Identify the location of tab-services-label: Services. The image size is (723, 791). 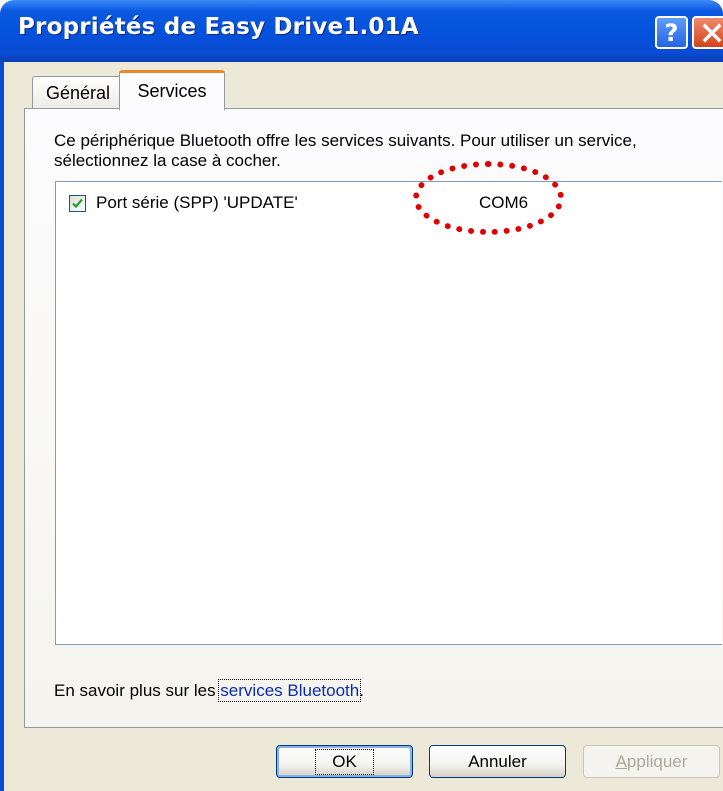
(172, 91).